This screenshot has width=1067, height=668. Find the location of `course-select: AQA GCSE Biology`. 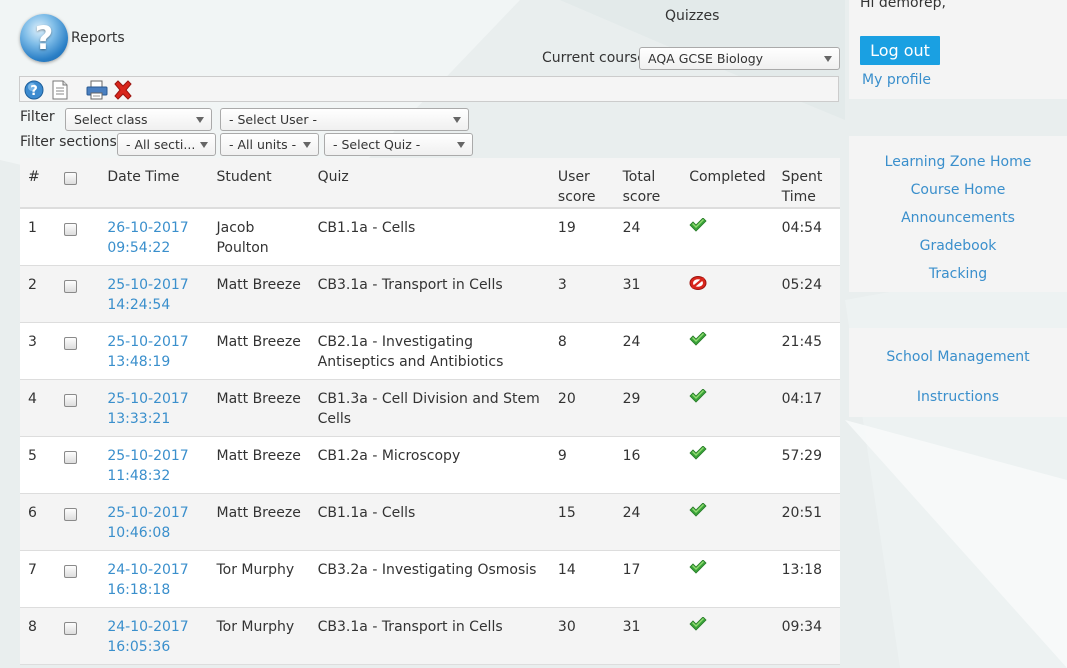

course-select: AQA GCSE Biology is located at coordinates (739, 58).